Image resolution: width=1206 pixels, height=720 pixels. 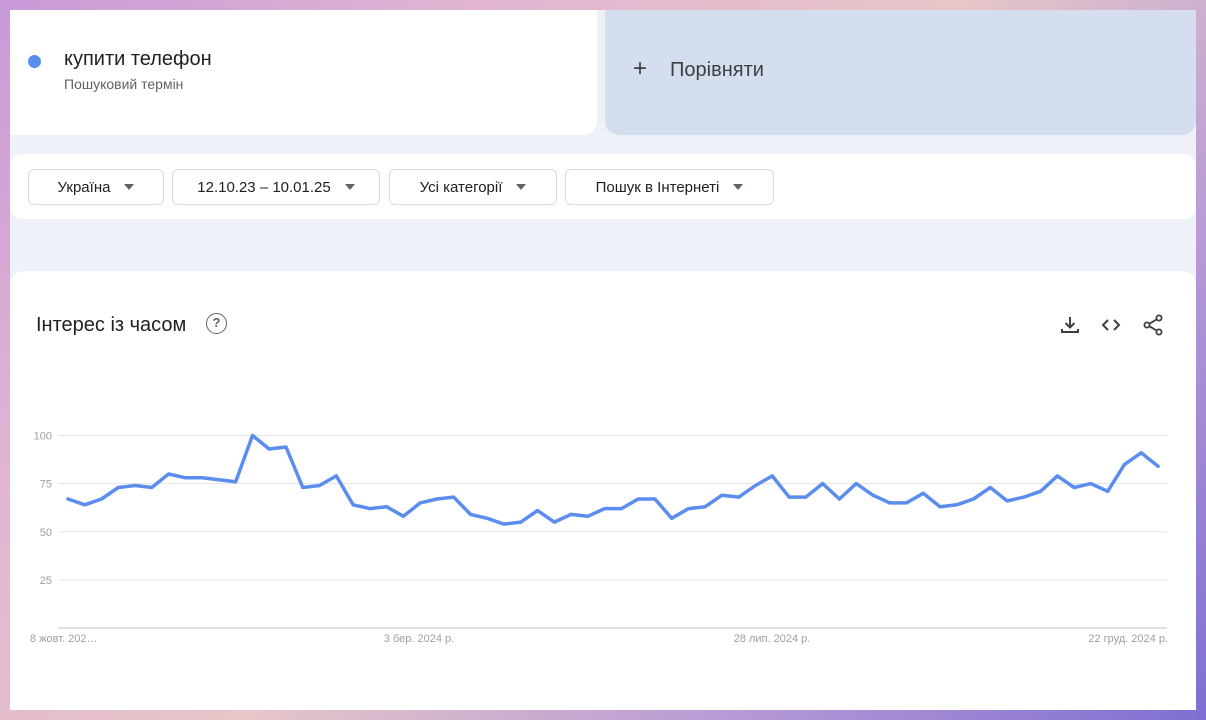 What do you see at coordinates (264, 187) in the screenshot?
I see `filter-date-range-label: 12.10.23 – 10.01.25` at bounding box center [264, 187].